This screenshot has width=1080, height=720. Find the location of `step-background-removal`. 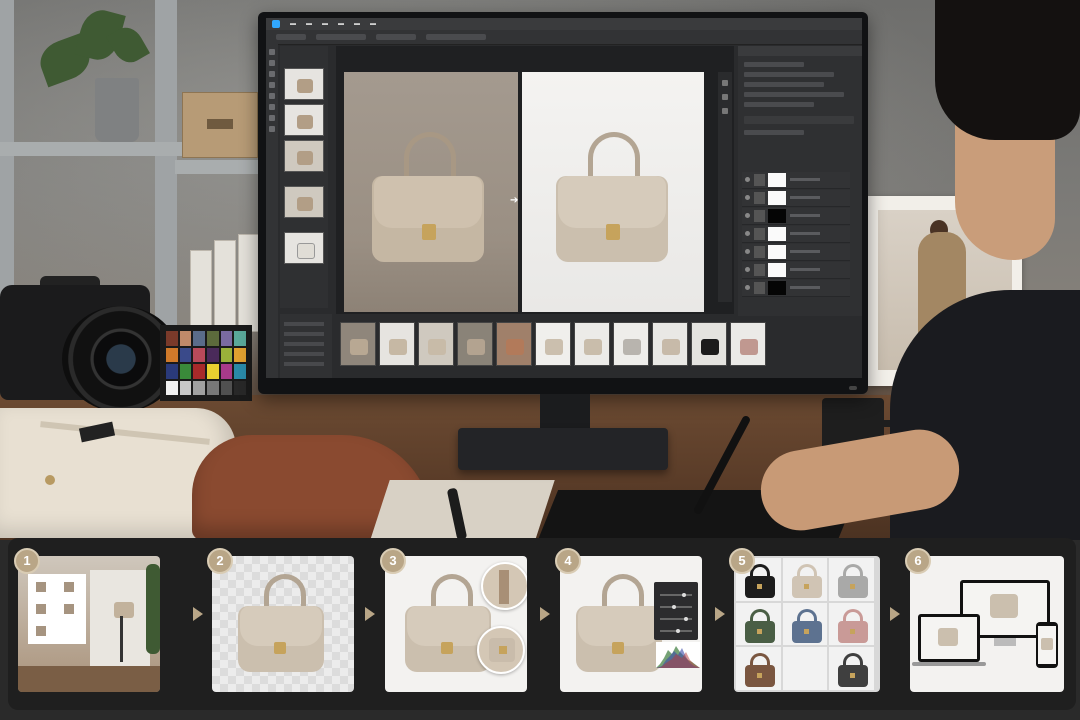

step-background-removal is located at coordinates (283, 624).